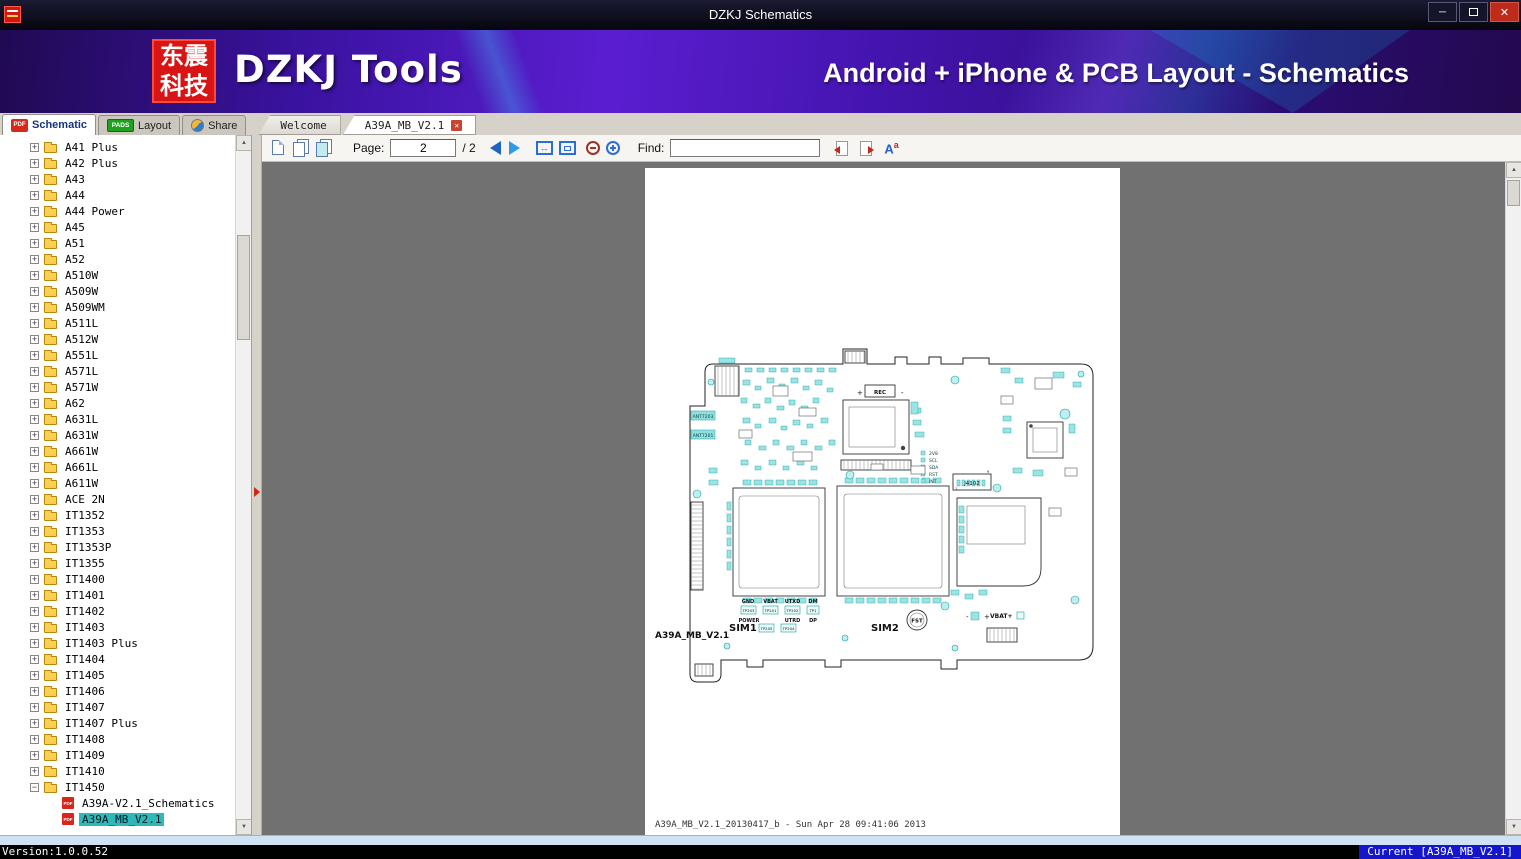 The height and width of the screenshot is (859, 1521). I want to click on tree-item-folder: + IT1353P, so click(117, 547).